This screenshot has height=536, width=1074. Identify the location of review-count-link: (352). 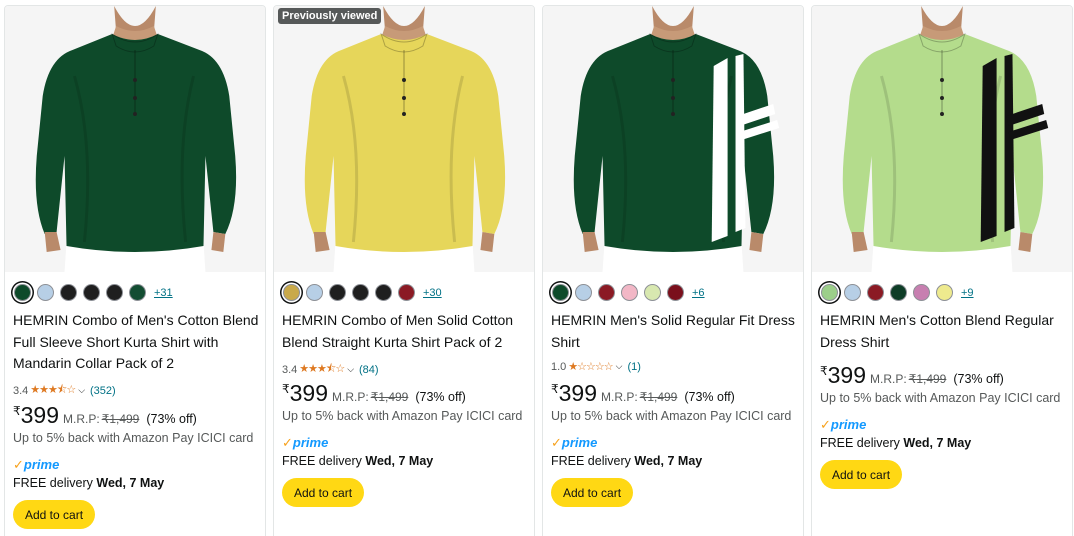
(103, 391).